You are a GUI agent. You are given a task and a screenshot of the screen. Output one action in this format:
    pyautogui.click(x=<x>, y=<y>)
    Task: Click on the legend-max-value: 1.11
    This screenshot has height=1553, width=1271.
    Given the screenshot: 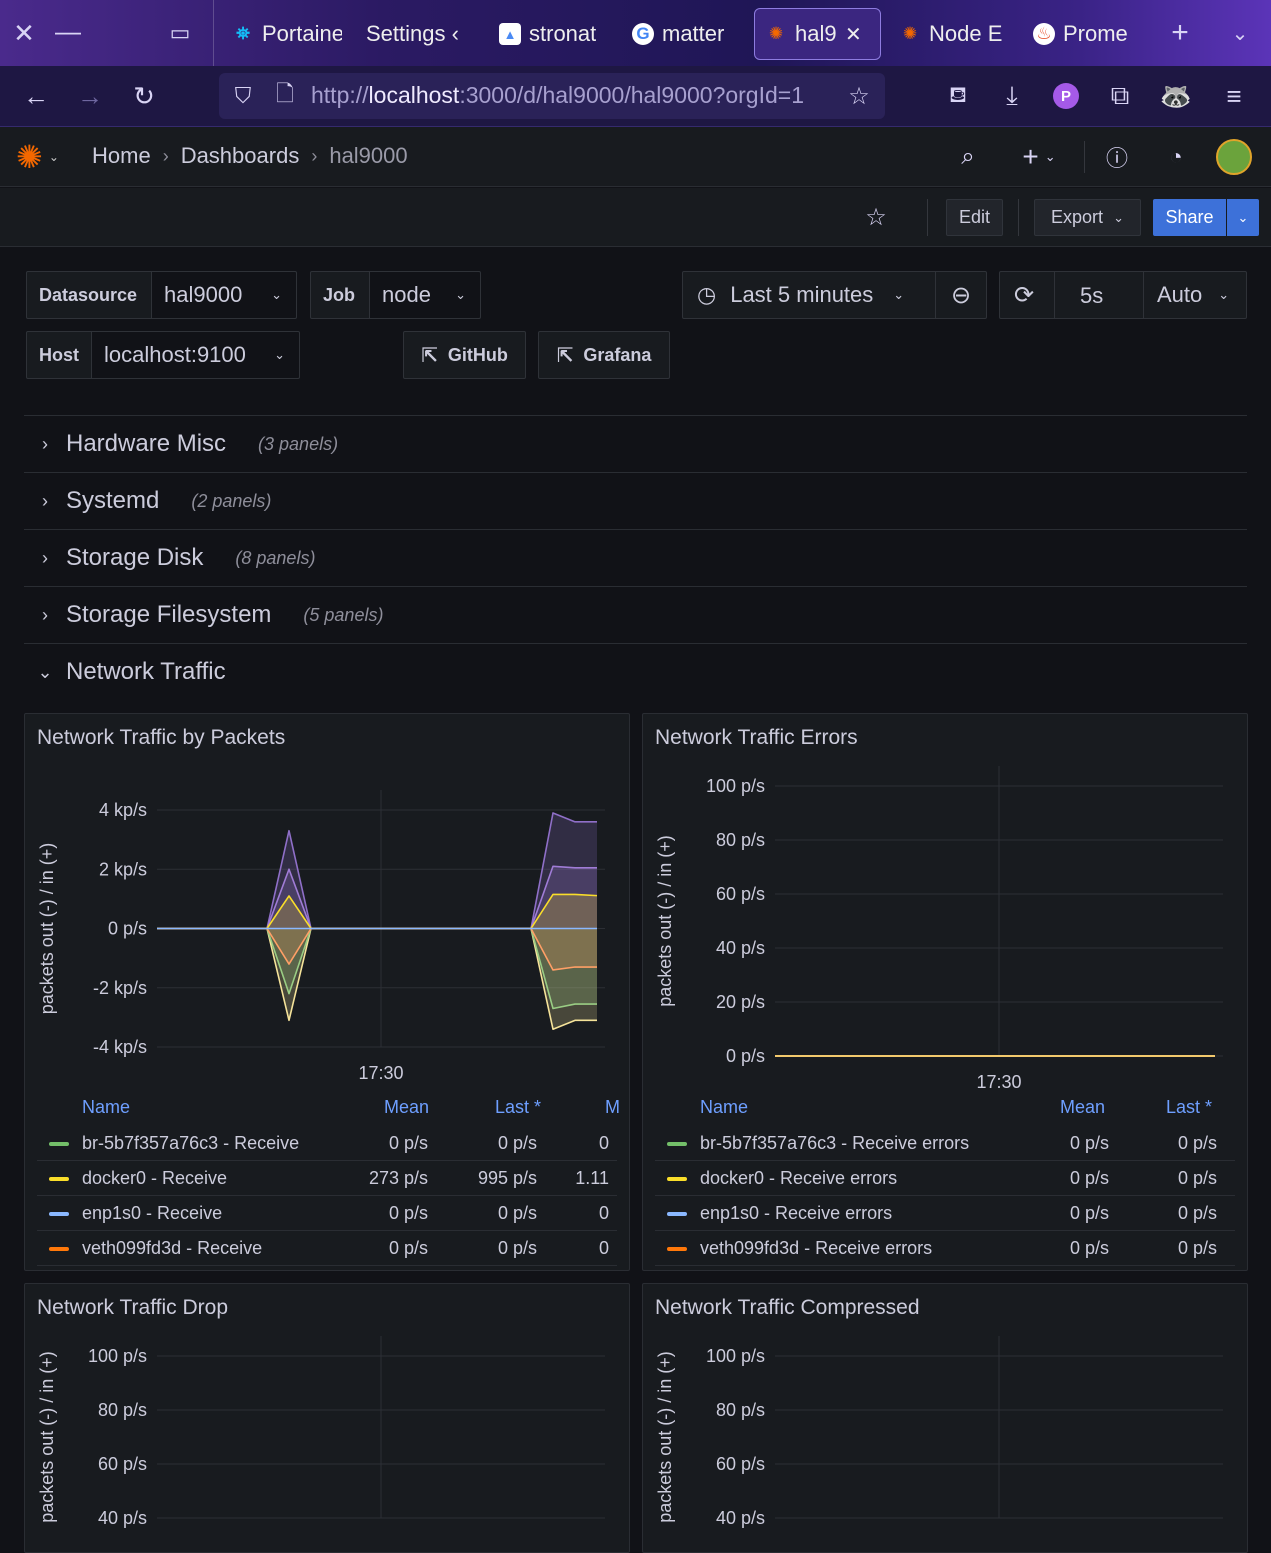 What is the action you would take?
    pyautogui.click(x=592, y=1177)
    